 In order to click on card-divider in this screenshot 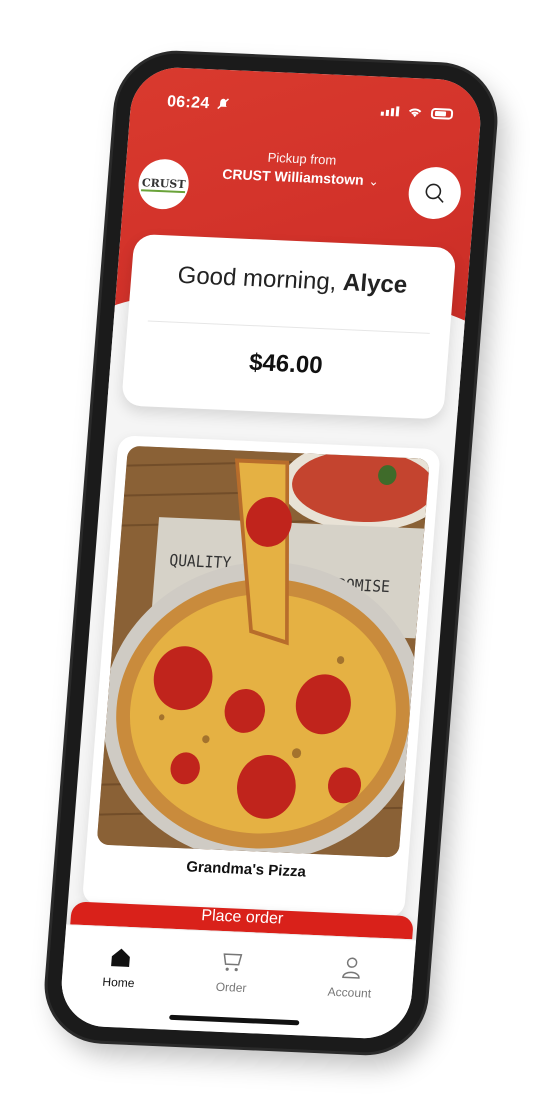, I will do `click(288, 327)`.